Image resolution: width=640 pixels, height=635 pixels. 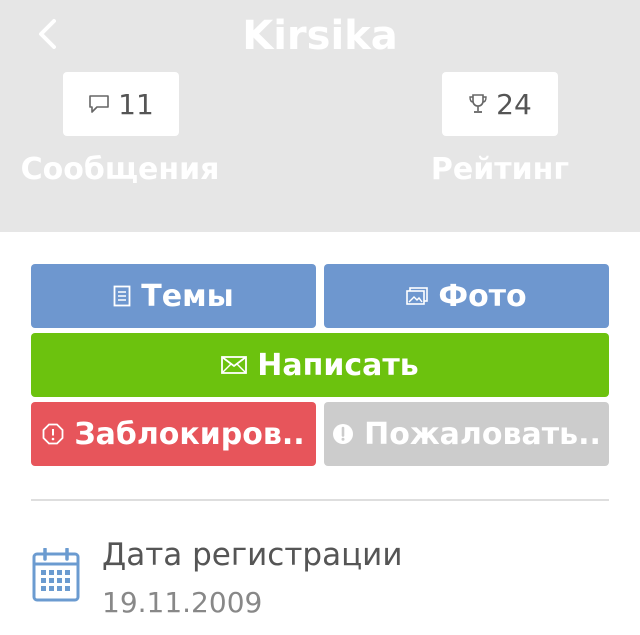 What do you see at coordinates (122, 296) in the screenshot?
I see `document-icon` at bounding box center [122, 296].